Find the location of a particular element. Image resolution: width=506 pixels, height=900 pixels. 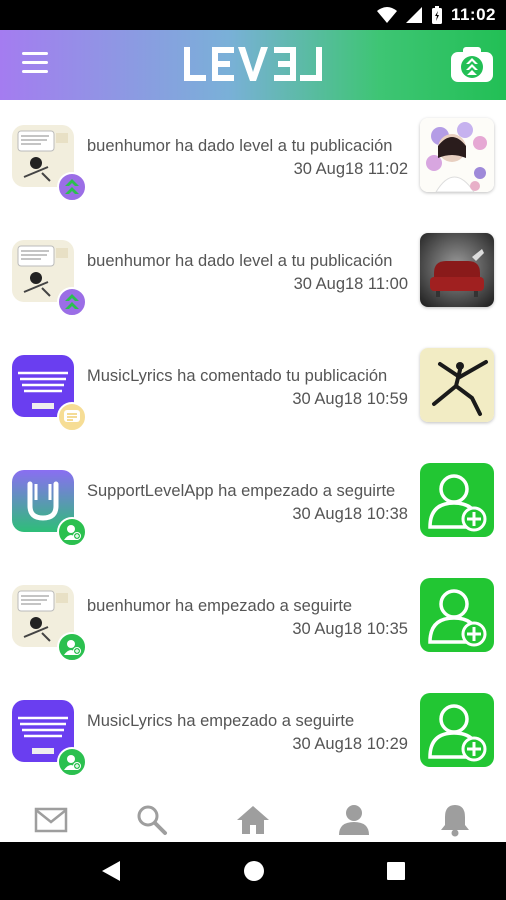

profile-icon is located at coordinates (354, 820).